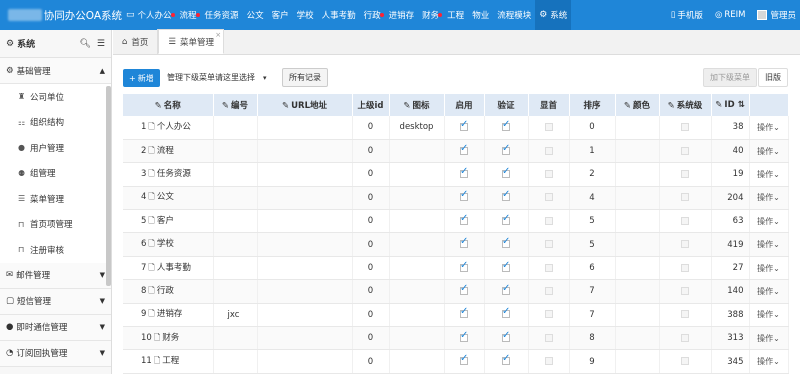 Image resolution: width=800 pixels, height=374 pixels. I want to click on old-version-button: 旧版, so click(773, 77).